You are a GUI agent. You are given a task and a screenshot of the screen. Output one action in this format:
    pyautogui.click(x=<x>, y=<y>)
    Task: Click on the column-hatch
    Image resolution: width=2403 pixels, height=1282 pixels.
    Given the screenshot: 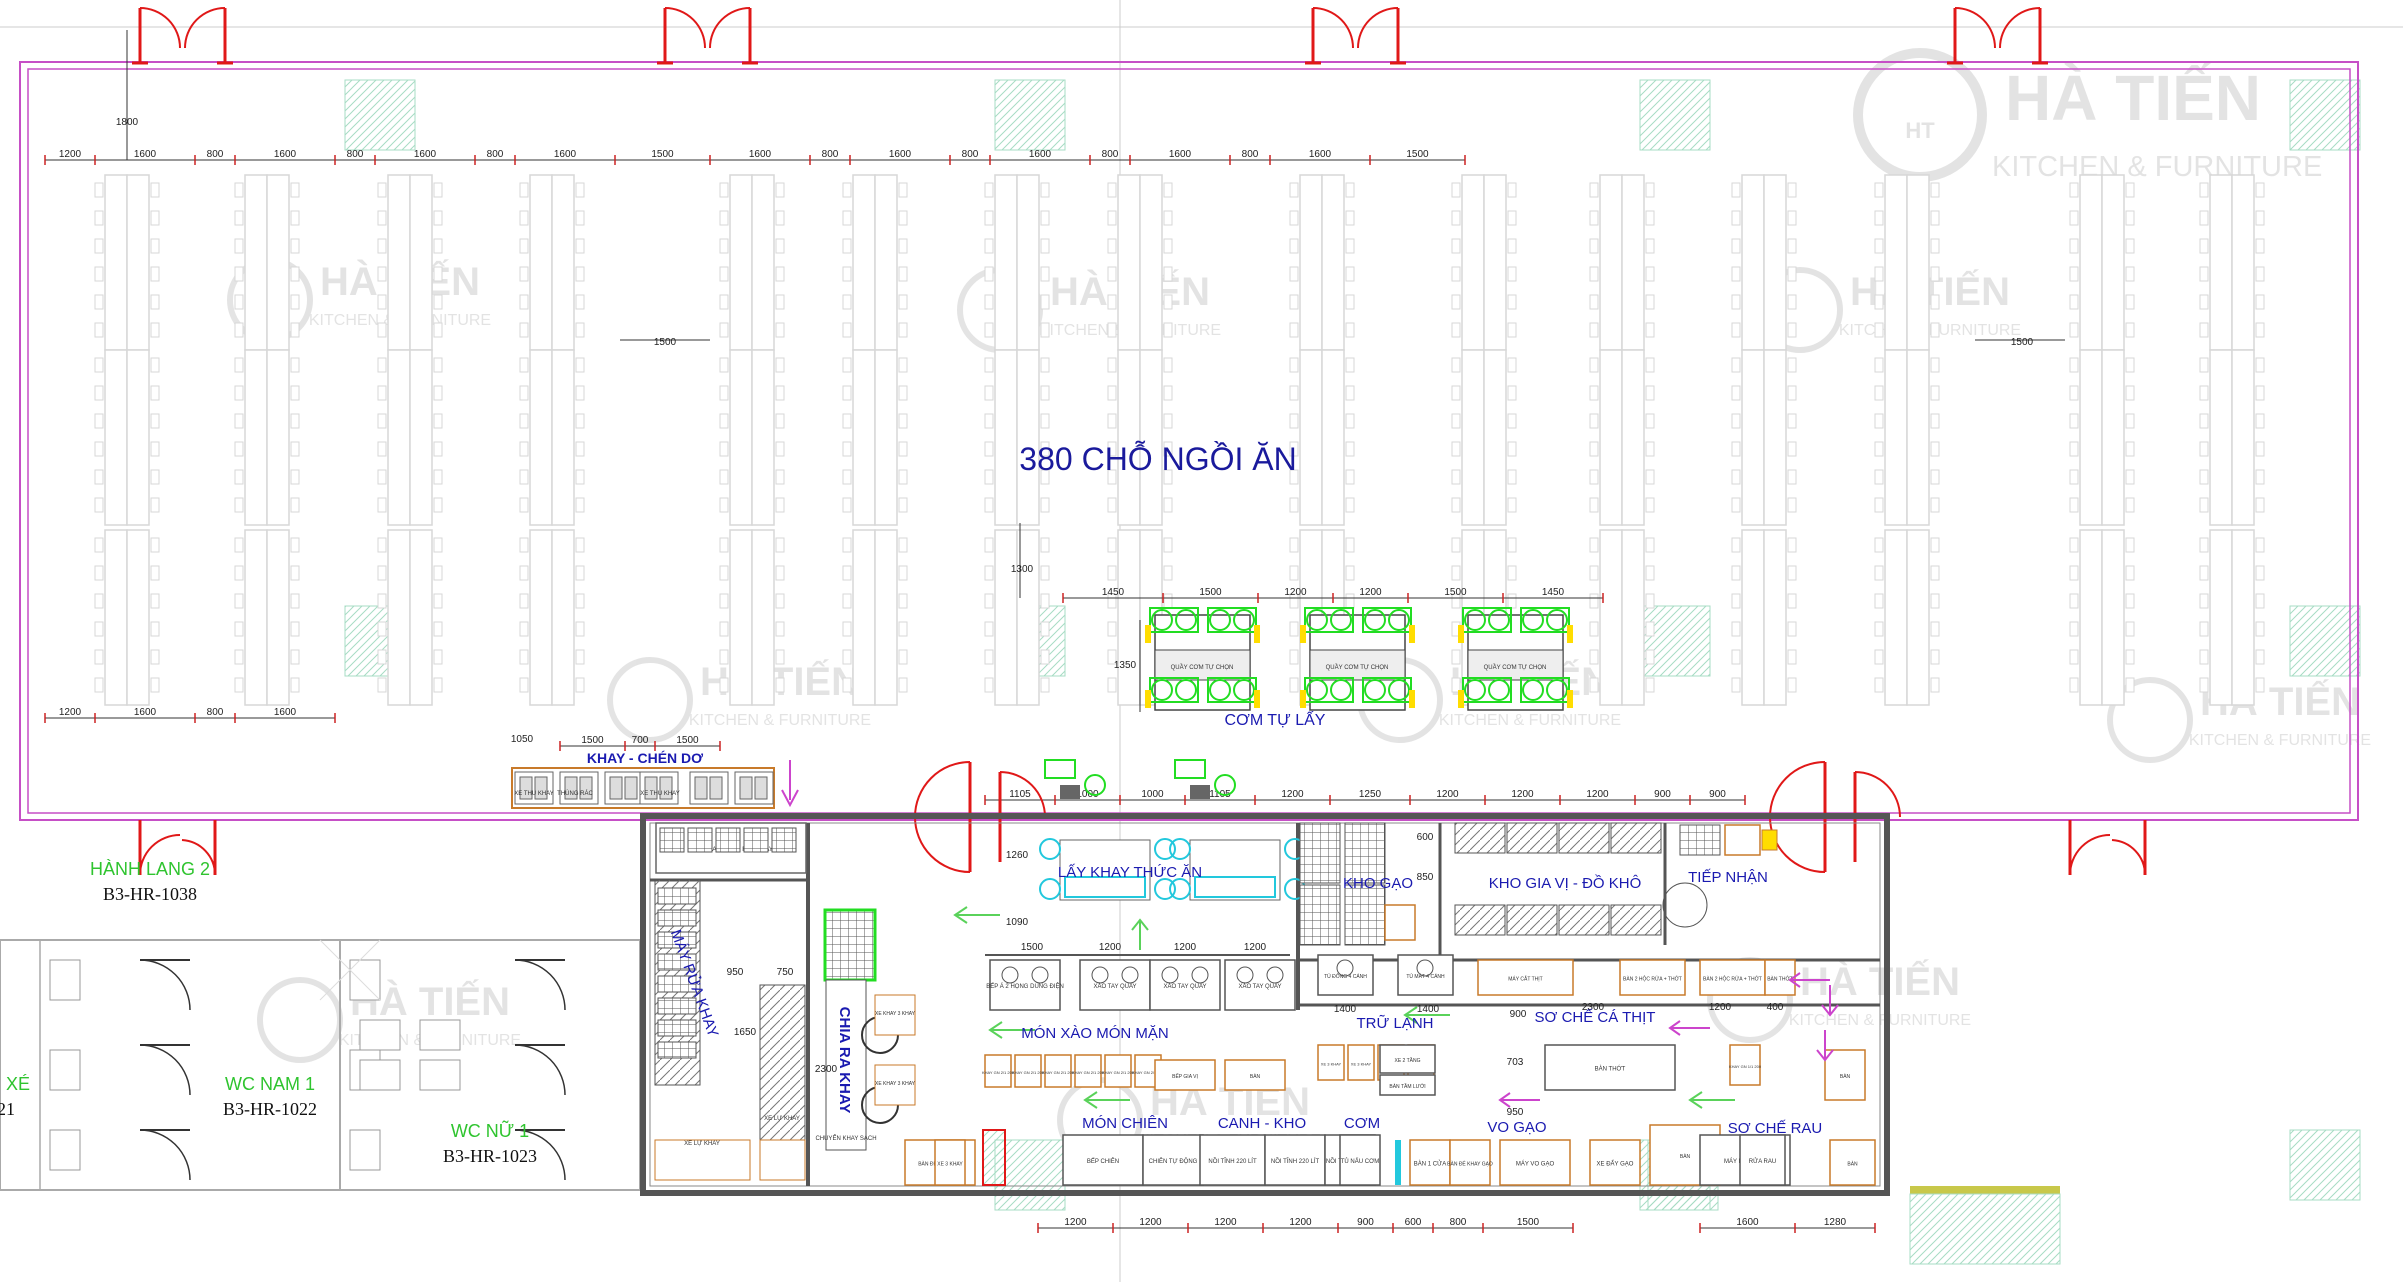 What is the action you would take?
    pyautogui.click(x=2325, y=1165)
    